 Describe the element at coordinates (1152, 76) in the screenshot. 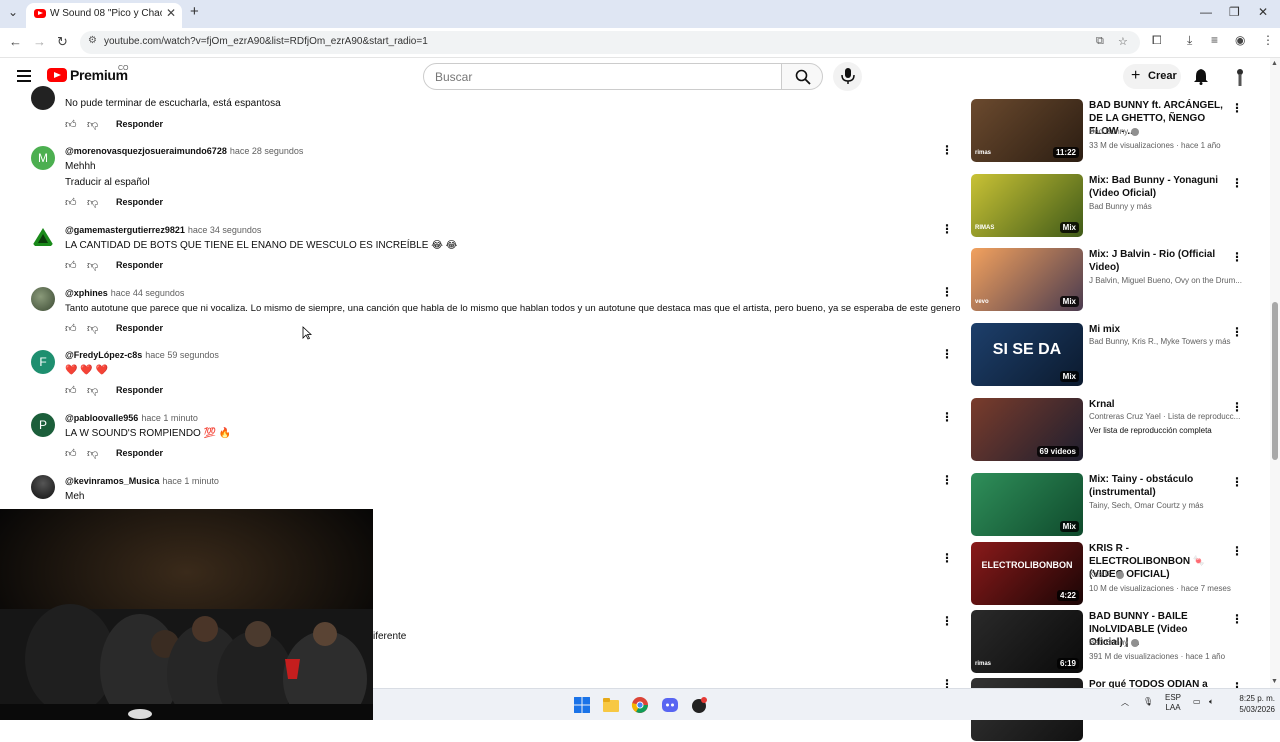

I see `create-button: + Crear` at that location.